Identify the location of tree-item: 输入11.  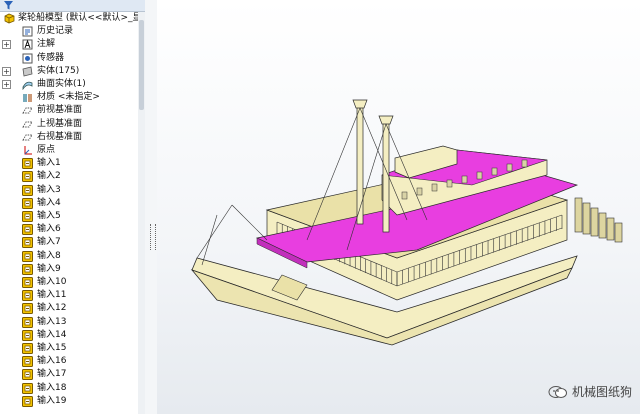
(72, 295).